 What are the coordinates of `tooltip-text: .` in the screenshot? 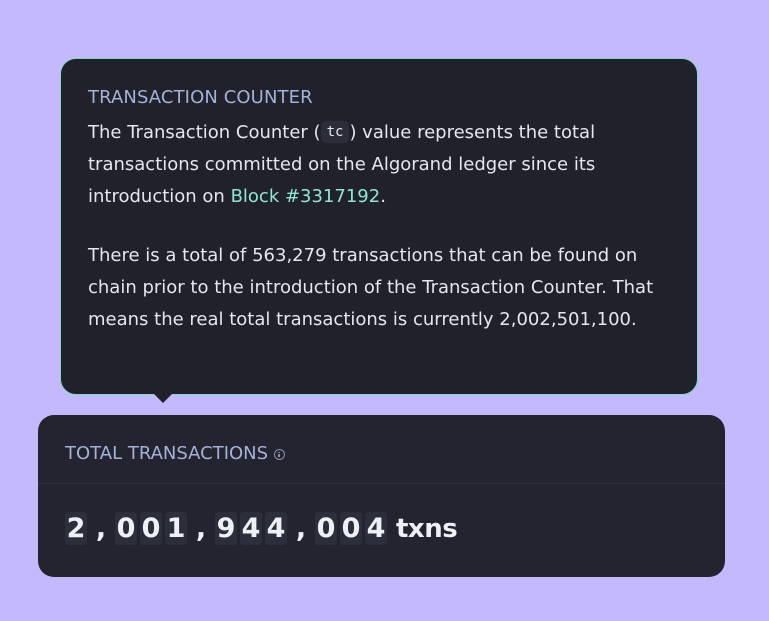 It's located at (383, 196).